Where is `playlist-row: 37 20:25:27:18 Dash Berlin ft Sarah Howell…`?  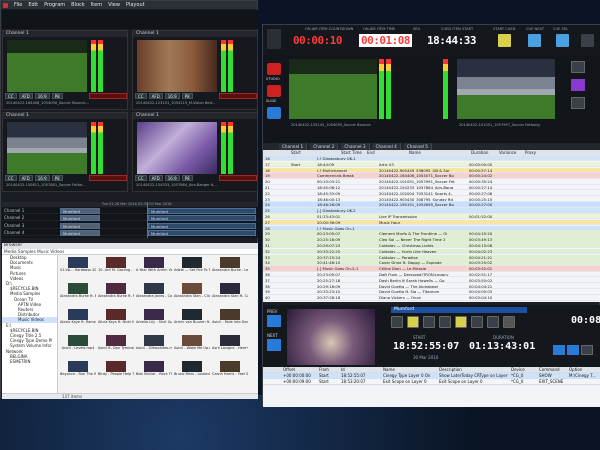 playlist-row: 37 20:25:27:18 Dash Berlin ft Sarah Howell… is located at coordinates (431, 280).